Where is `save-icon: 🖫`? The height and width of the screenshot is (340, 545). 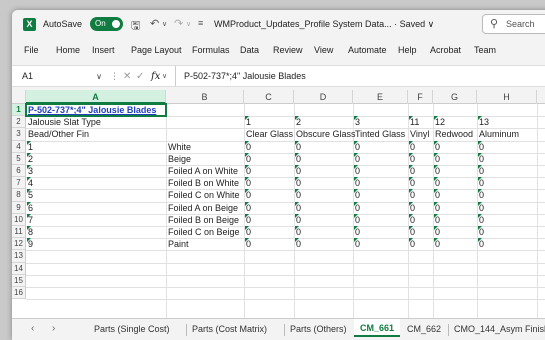
save-icon: 🖫 is located at coordinates (135, 26).